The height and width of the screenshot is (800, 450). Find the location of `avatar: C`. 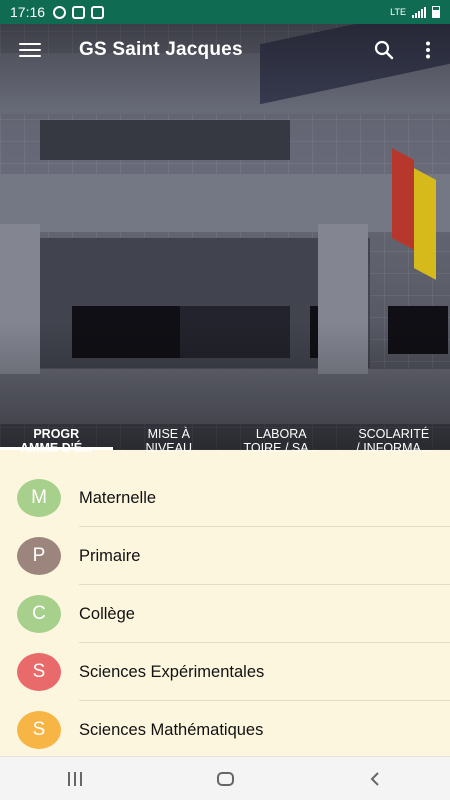

avatar: C is located at coordinates (39, 614).